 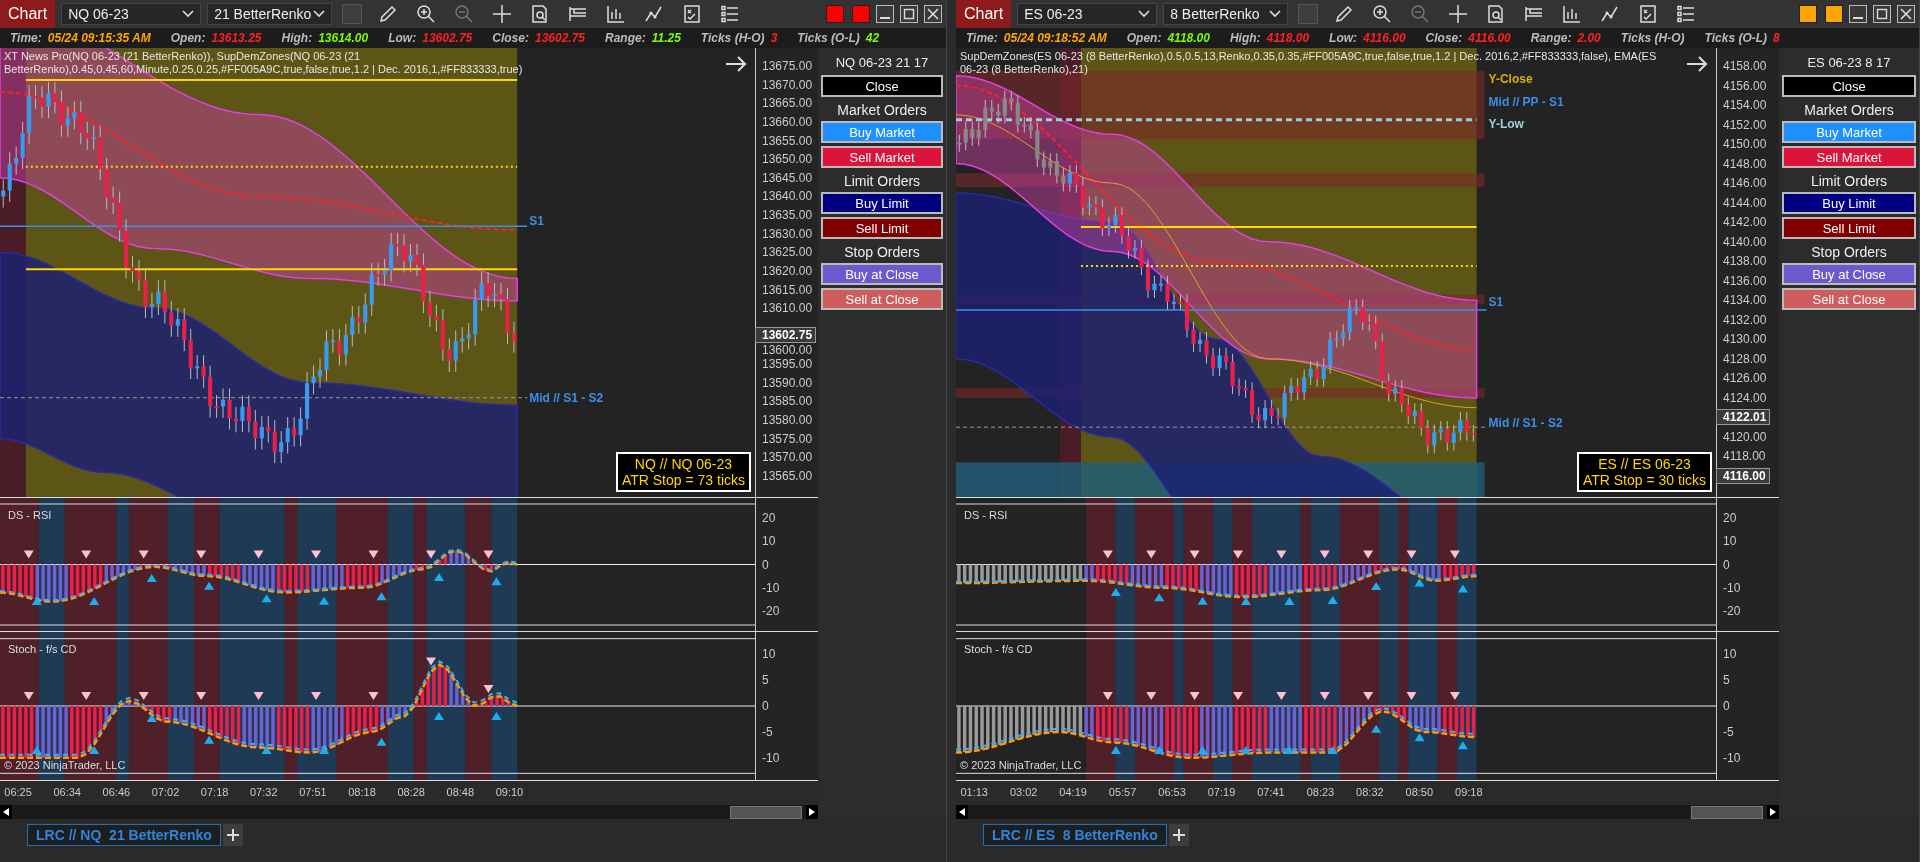 What do you see at coordinates (65, 765) in the screenshot?
I see `copyright-text: © 2023 NinjaTrader, LLC` at bounding box center [65, 765].